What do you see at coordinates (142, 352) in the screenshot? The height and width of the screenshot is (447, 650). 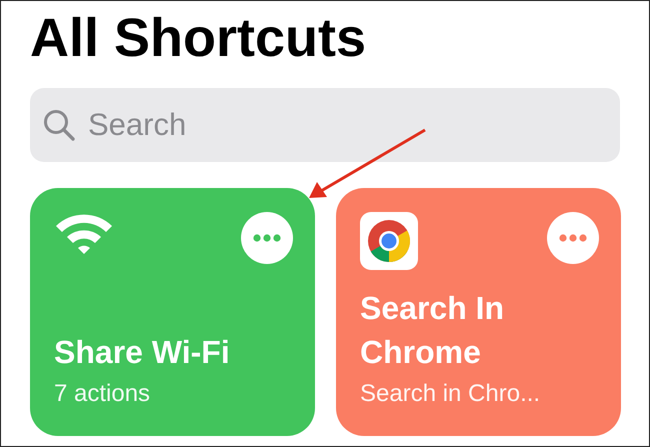 I see `shortcut-name: Share Wi-Fi` at bounding box center [142, 352].